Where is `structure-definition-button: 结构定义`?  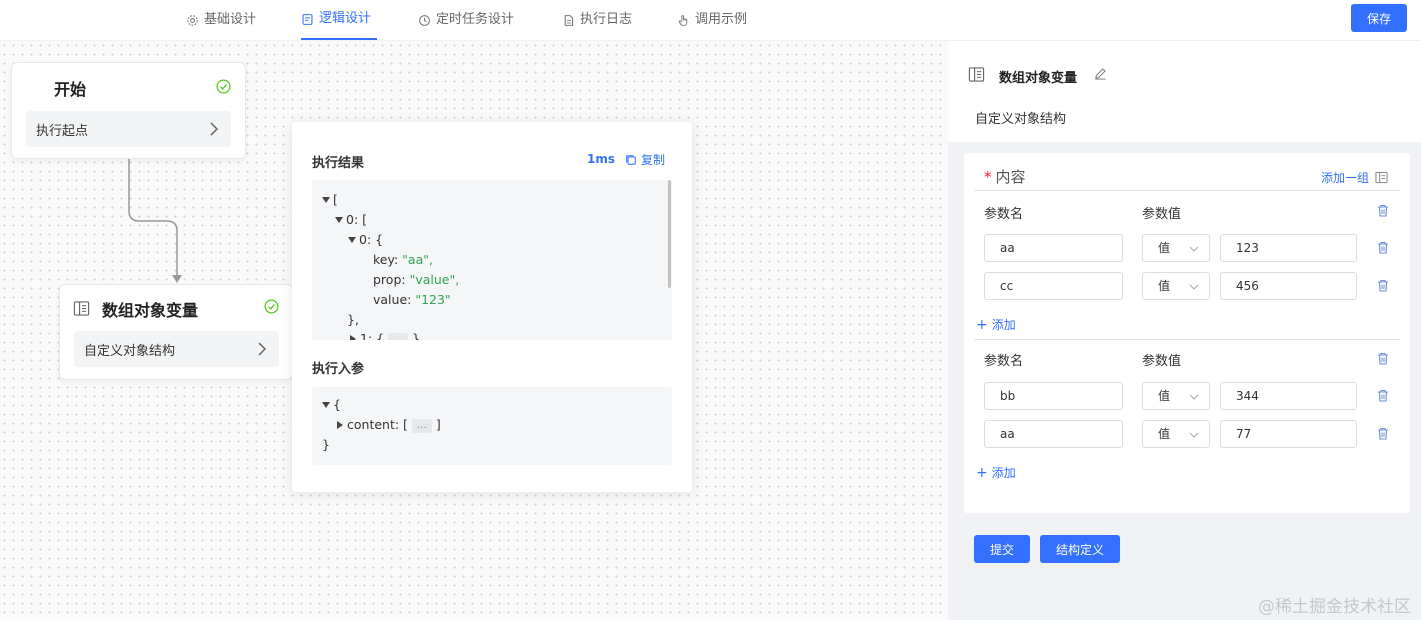 structure-definition-button: 结构定义 is located at coordinates (1080, 549).